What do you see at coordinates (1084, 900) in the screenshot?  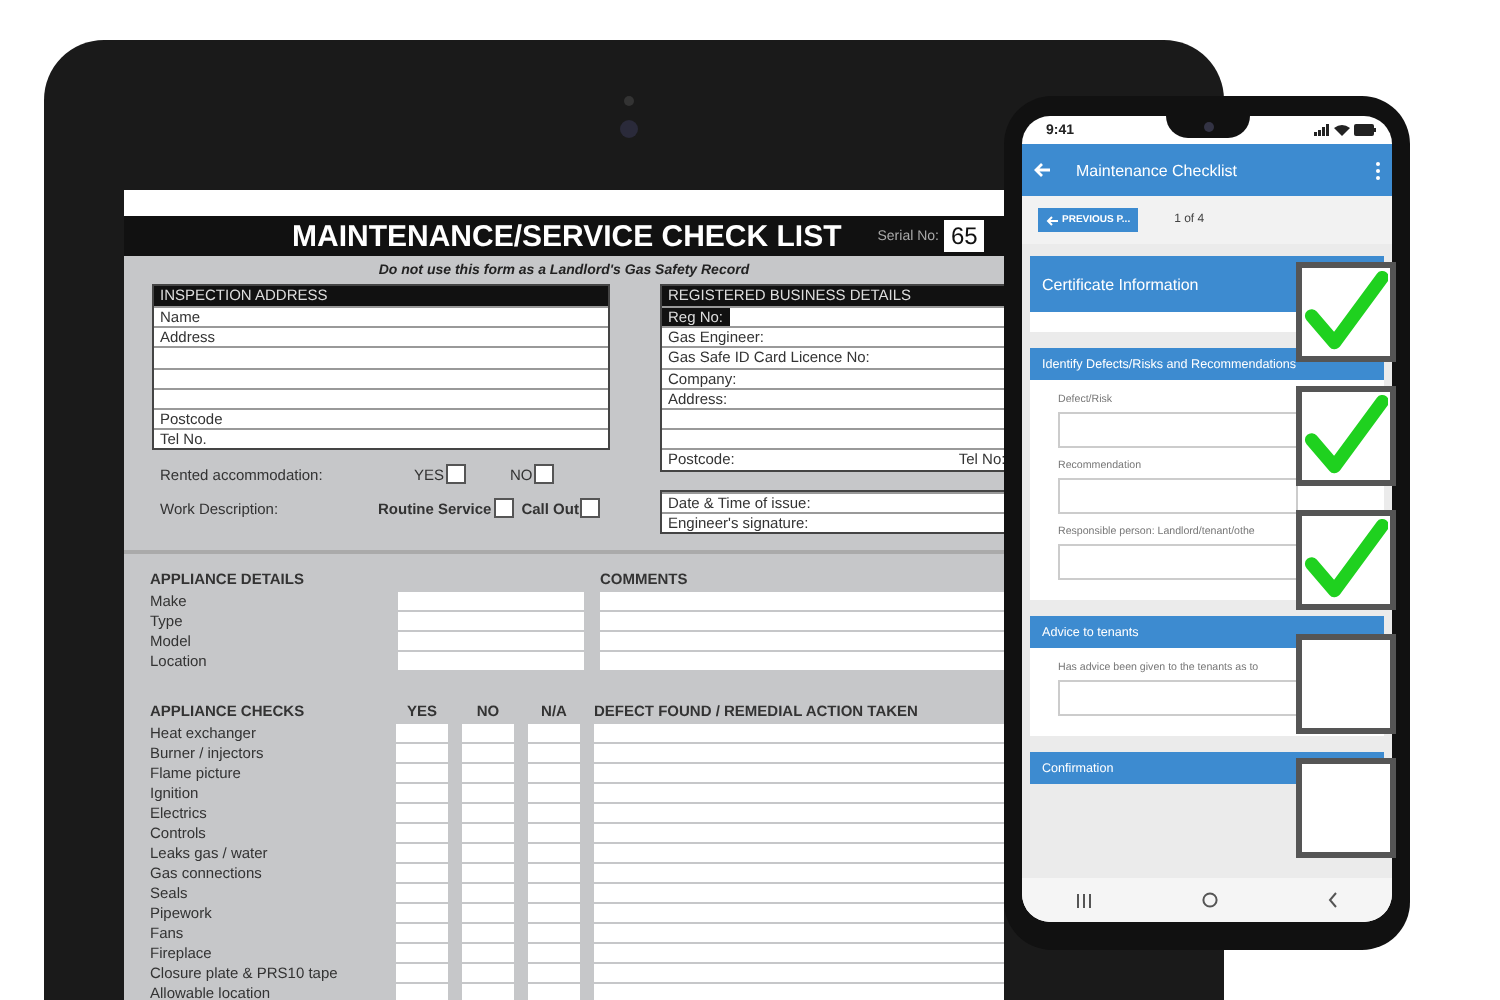 I see `recent-apps-icon` at bounding box center [1084, 900].